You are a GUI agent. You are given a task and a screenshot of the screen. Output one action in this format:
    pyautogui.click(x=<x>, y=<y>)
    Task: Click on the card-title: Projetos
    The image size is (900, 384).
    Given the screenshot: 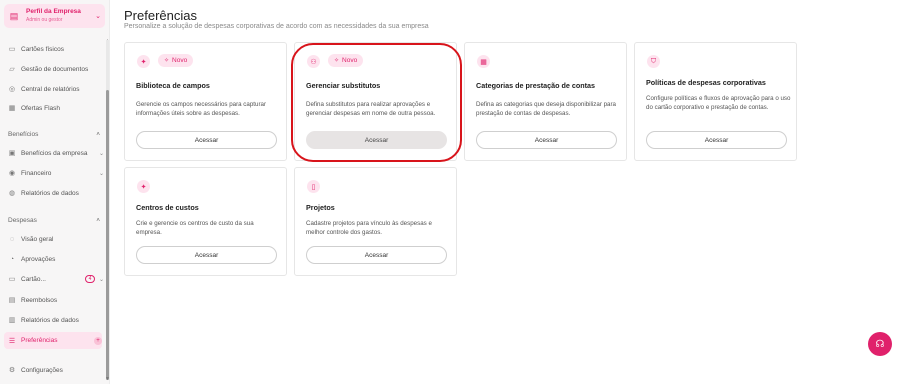 What is the action you would take?
    pyautogui.click(x=320, y=207)
    